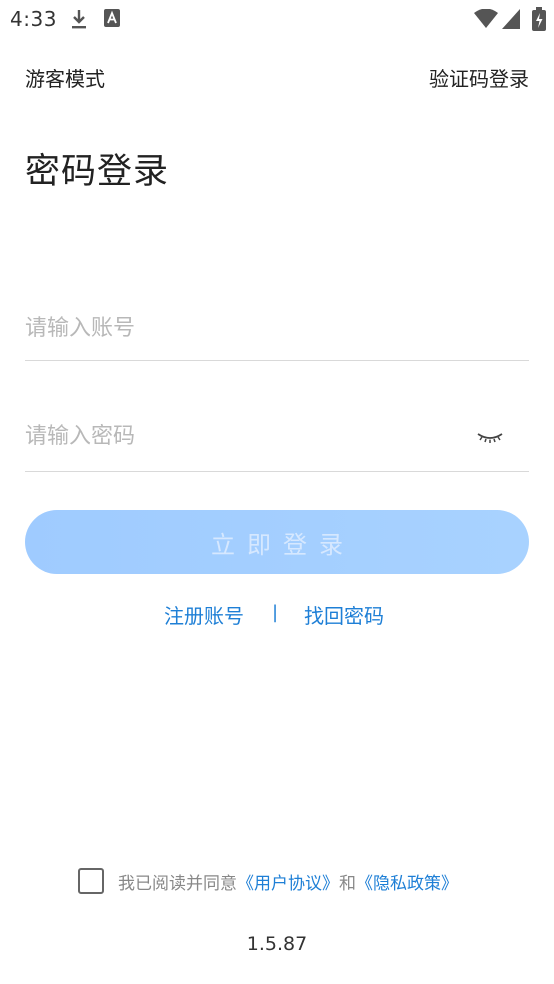  Describe the element at coordinates (245, 328) in the screenshot. I see `account-input` at that location.